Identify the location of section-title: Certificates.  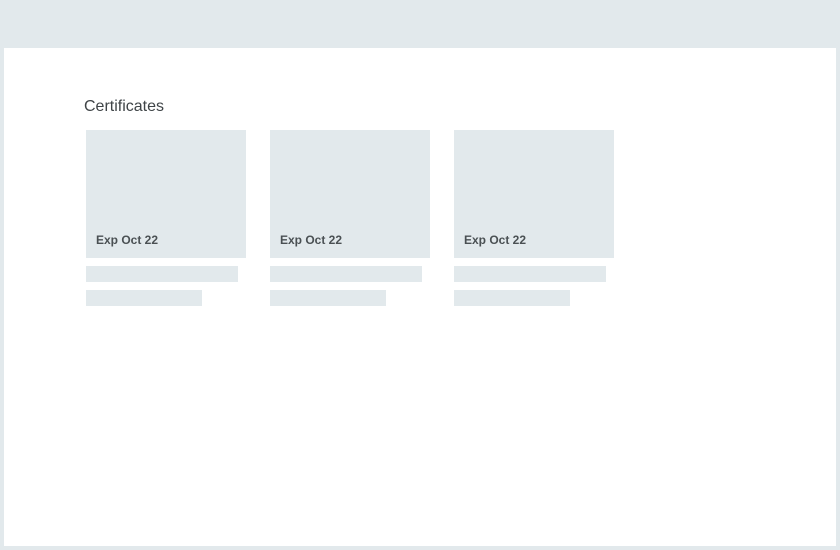
(124, 106).